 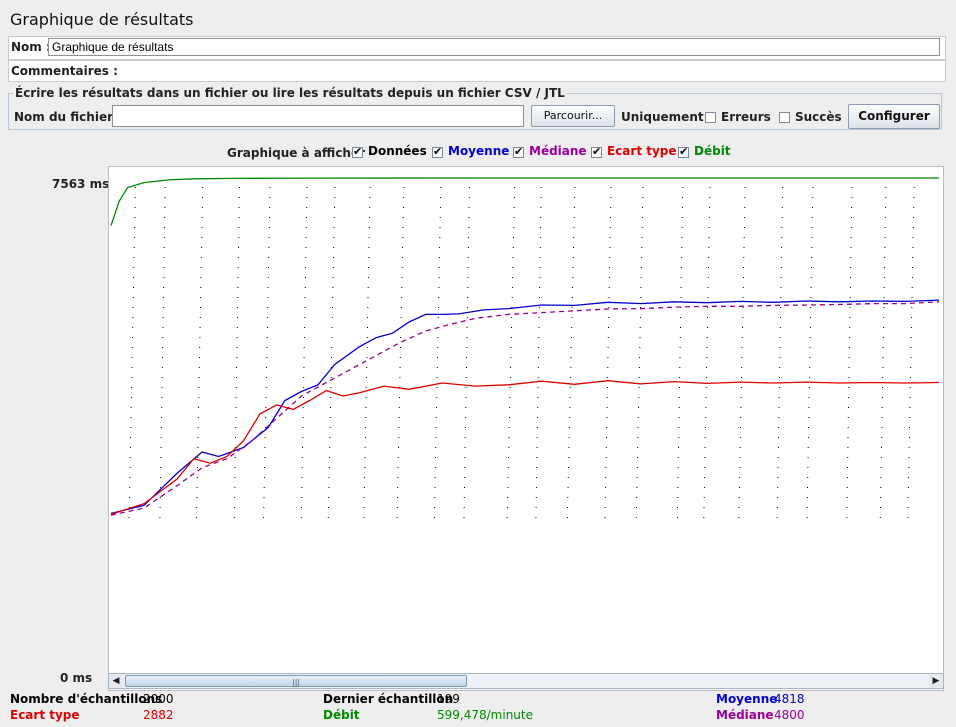 What do you see at coordinates (710, 117) in the screenshot?
I see `errors-checkbox` at bounding box center [710, 117].